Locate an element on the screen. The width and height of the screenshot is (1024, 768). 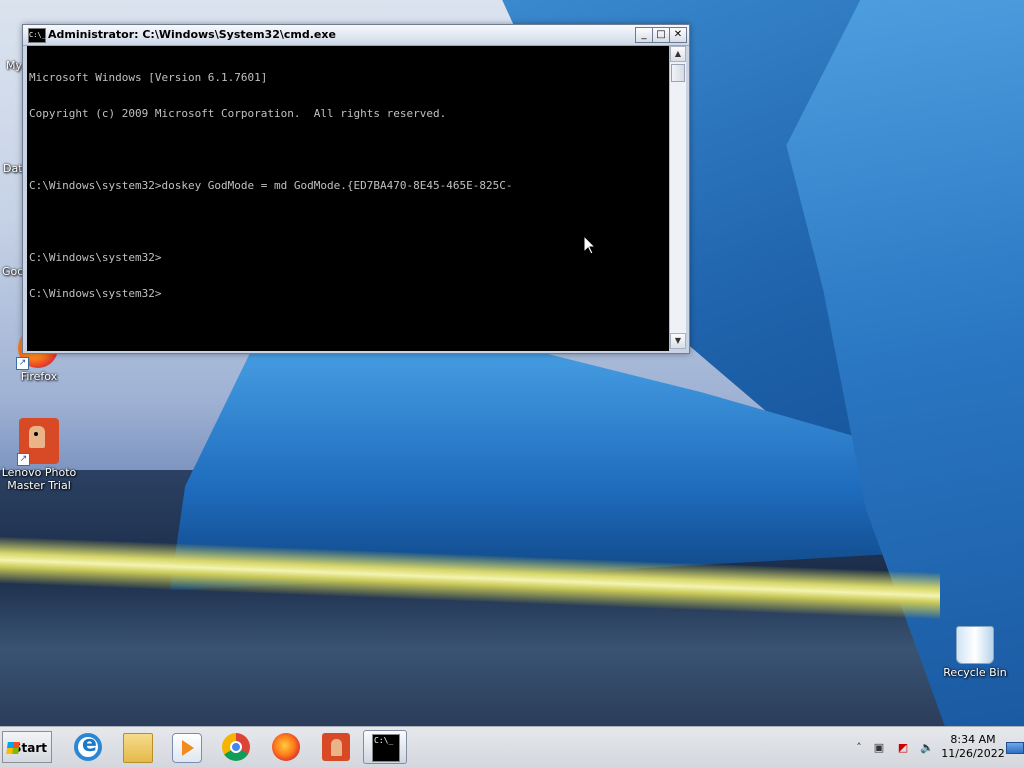
show-hidden-icons-button: ˄ is located at coordinates (859, 748).